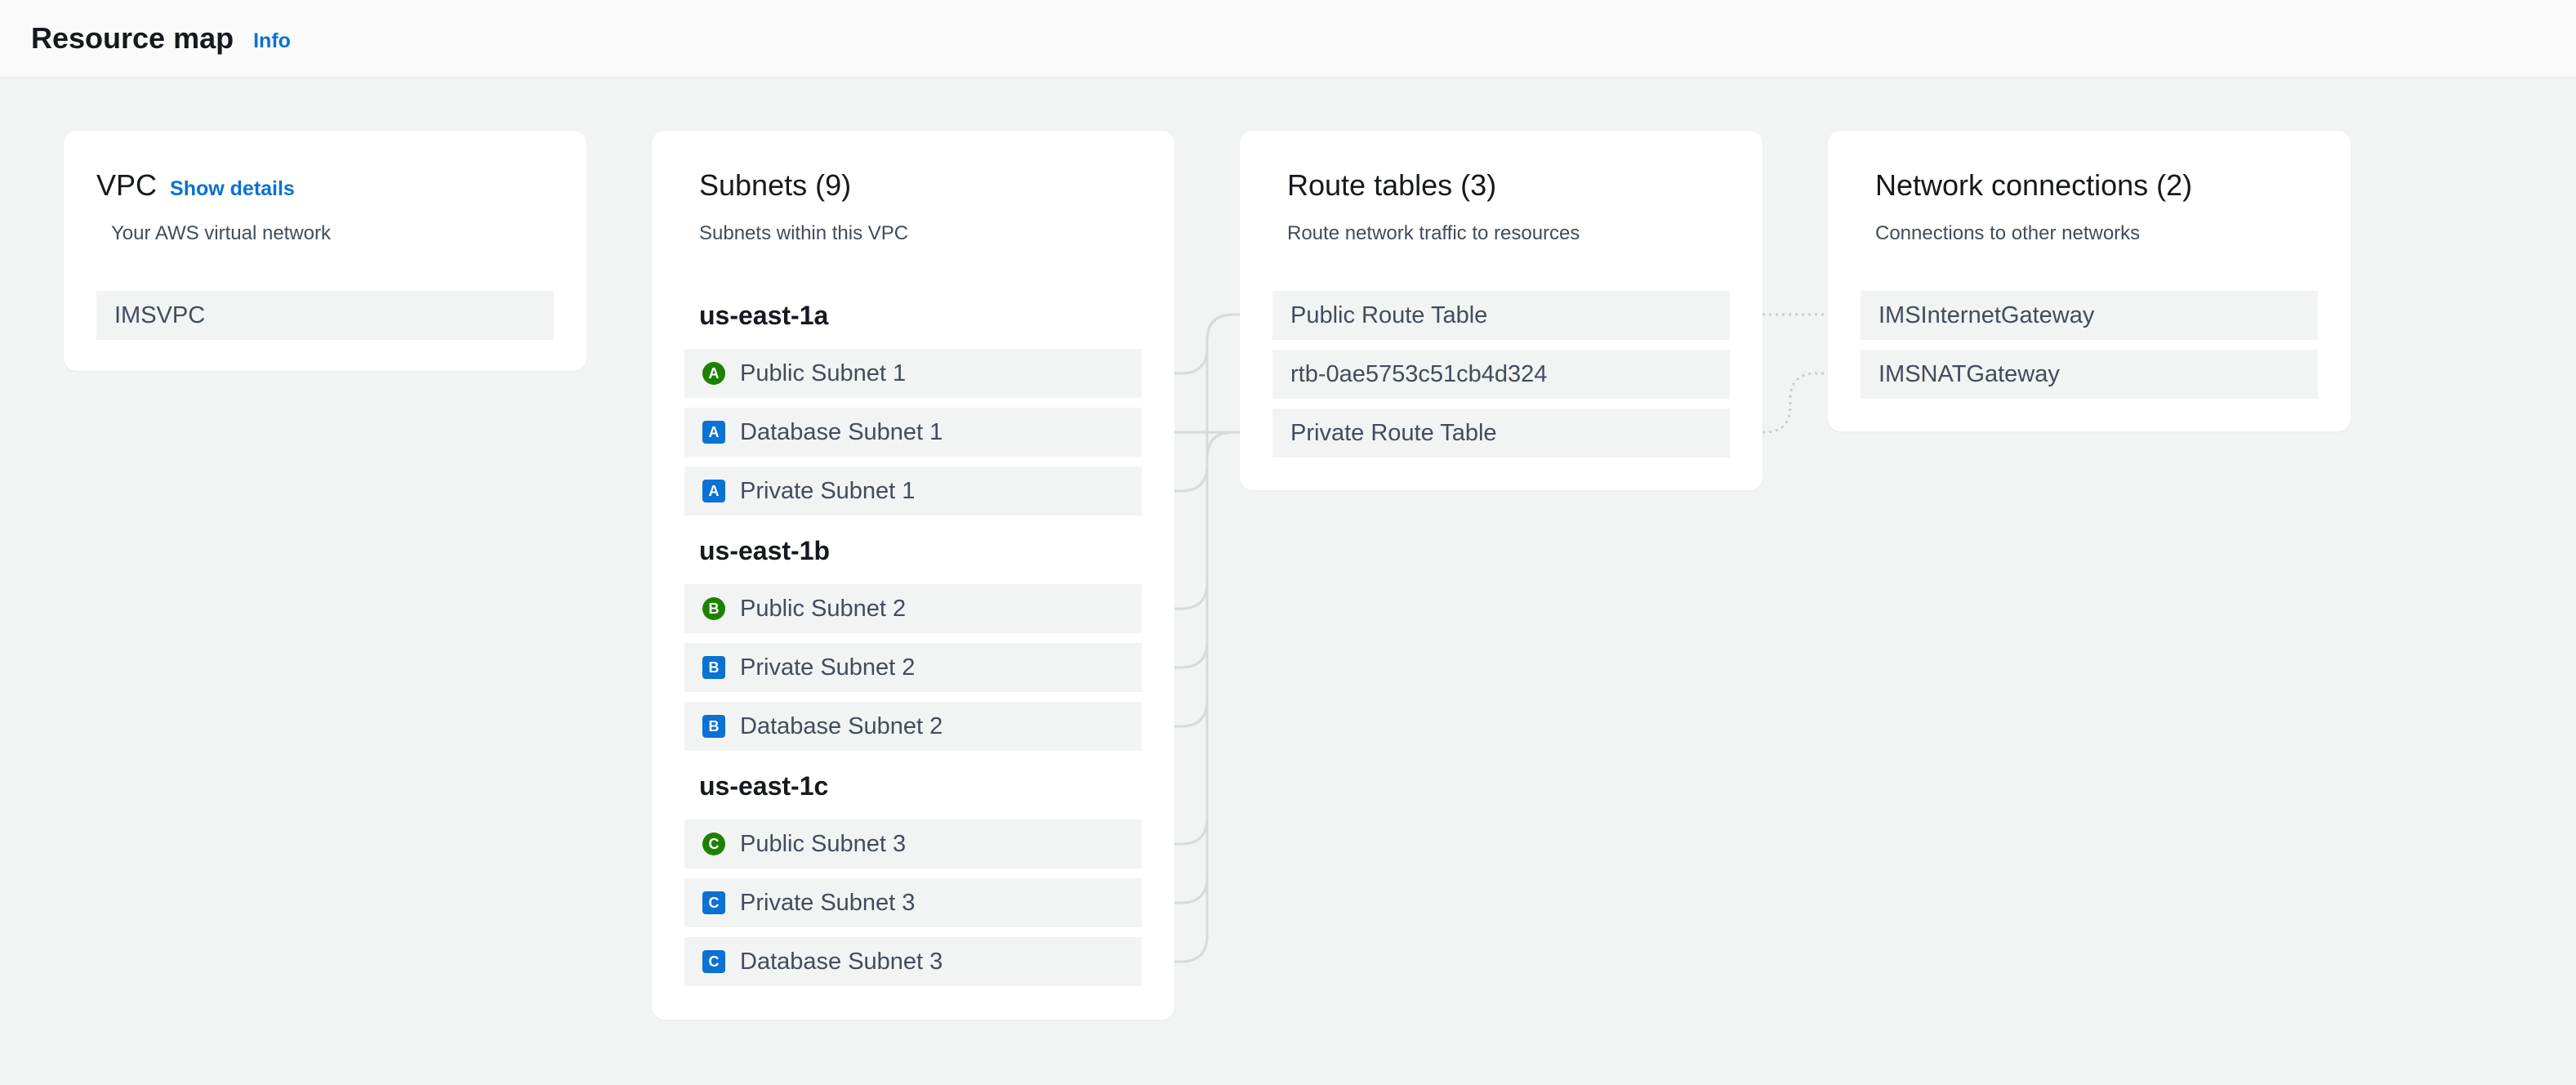  What do you see at coordinates (1392, 185) in the screenshot?
I see `route-tables-title: Route tables (3)` at bounding box center [1392, 185].